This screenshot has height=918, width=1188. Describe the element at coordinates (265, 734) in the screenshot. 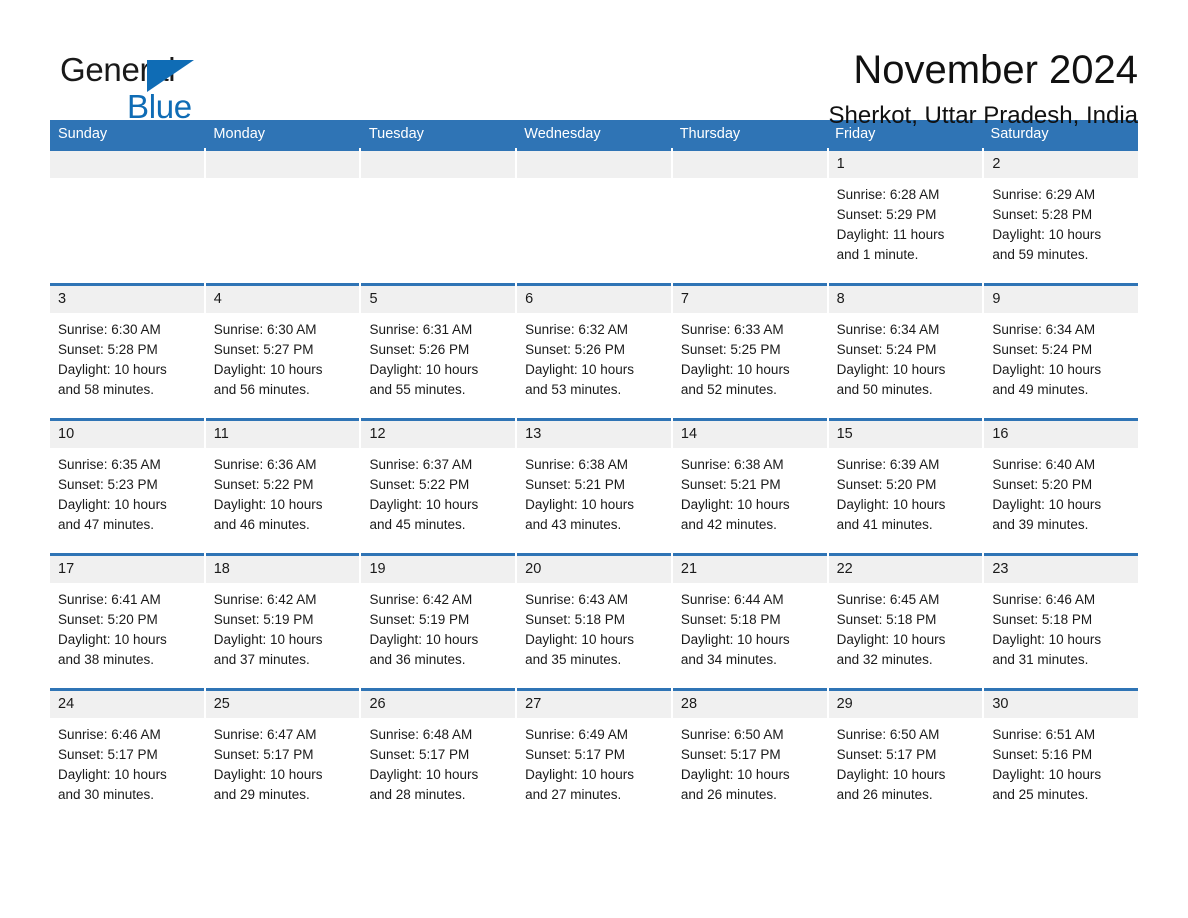

I see `sunrise-text: Sunrise: 6:47 AM` at that location.